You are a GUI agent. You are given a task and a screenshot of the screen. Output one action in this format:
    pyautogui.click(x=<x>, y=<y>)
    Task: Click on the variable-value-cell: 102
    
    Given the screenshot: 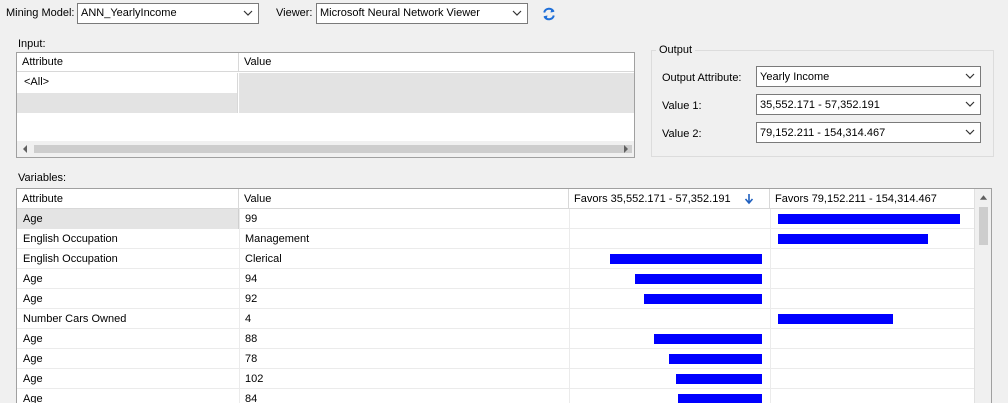 What is the action you would take?
    pyautogui.click(x=404, y=379)
    